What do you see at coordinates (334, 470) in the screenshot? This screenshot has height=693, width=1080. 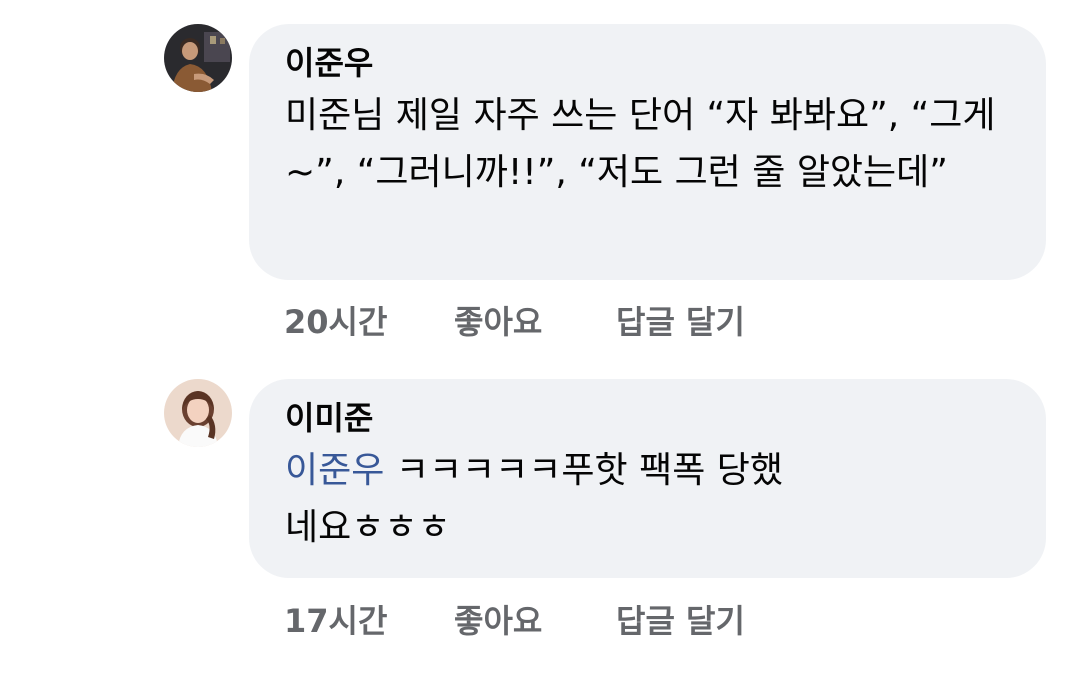 I see `mention-link: 이준우` at bounding box center [334, 470].